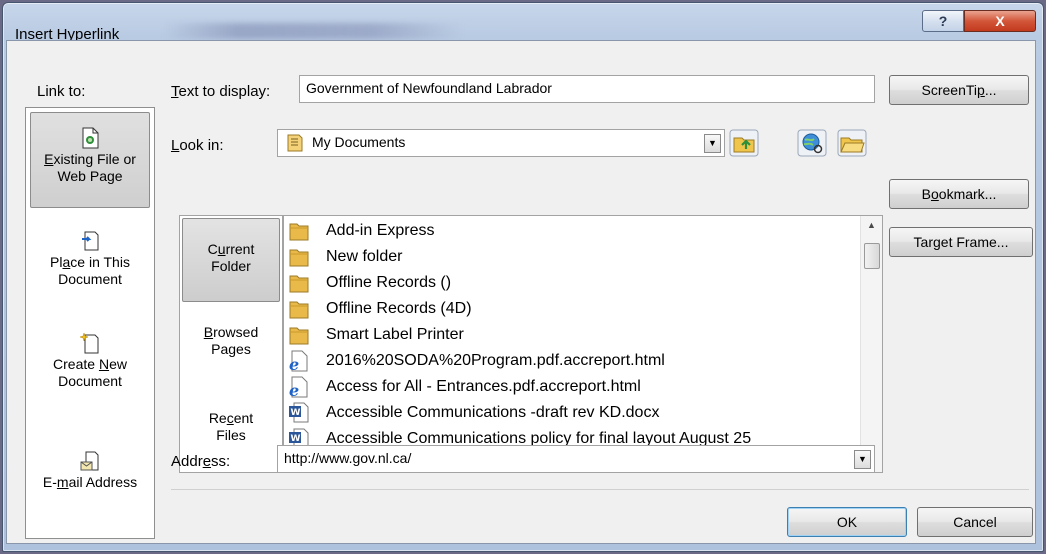  Describe the element at coordinates (231, 260) in the screenshot. I see `current-folder-button: Current Folder` at that location.